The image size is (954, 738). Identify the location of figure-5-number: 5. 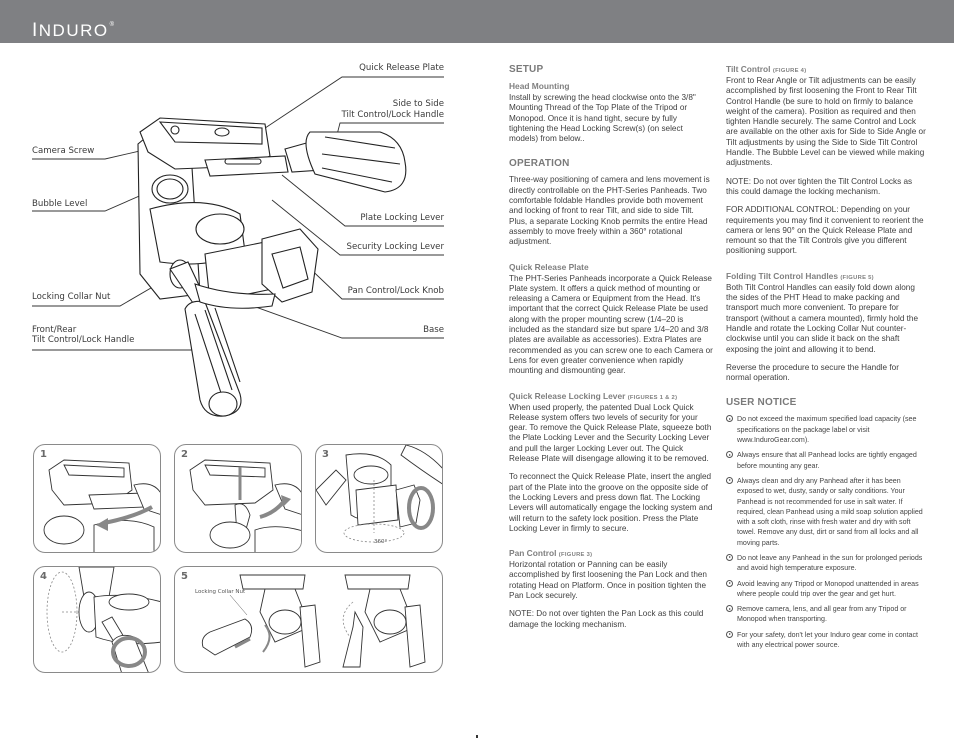
(184, 576).